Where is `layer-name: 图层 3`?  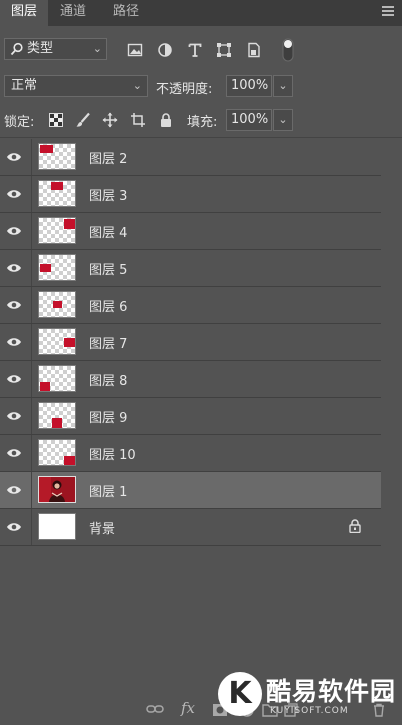
layer-name: 图层 3 is located at coordinates (108, 196).